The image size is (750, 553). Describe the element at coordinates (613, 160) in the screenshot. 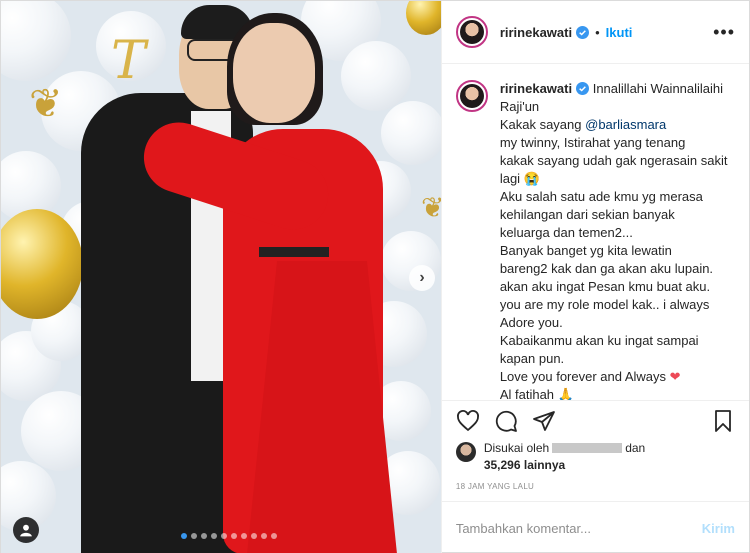

I see `caption-line: kakak sayang udah gak ngerasain sakit` at that location.